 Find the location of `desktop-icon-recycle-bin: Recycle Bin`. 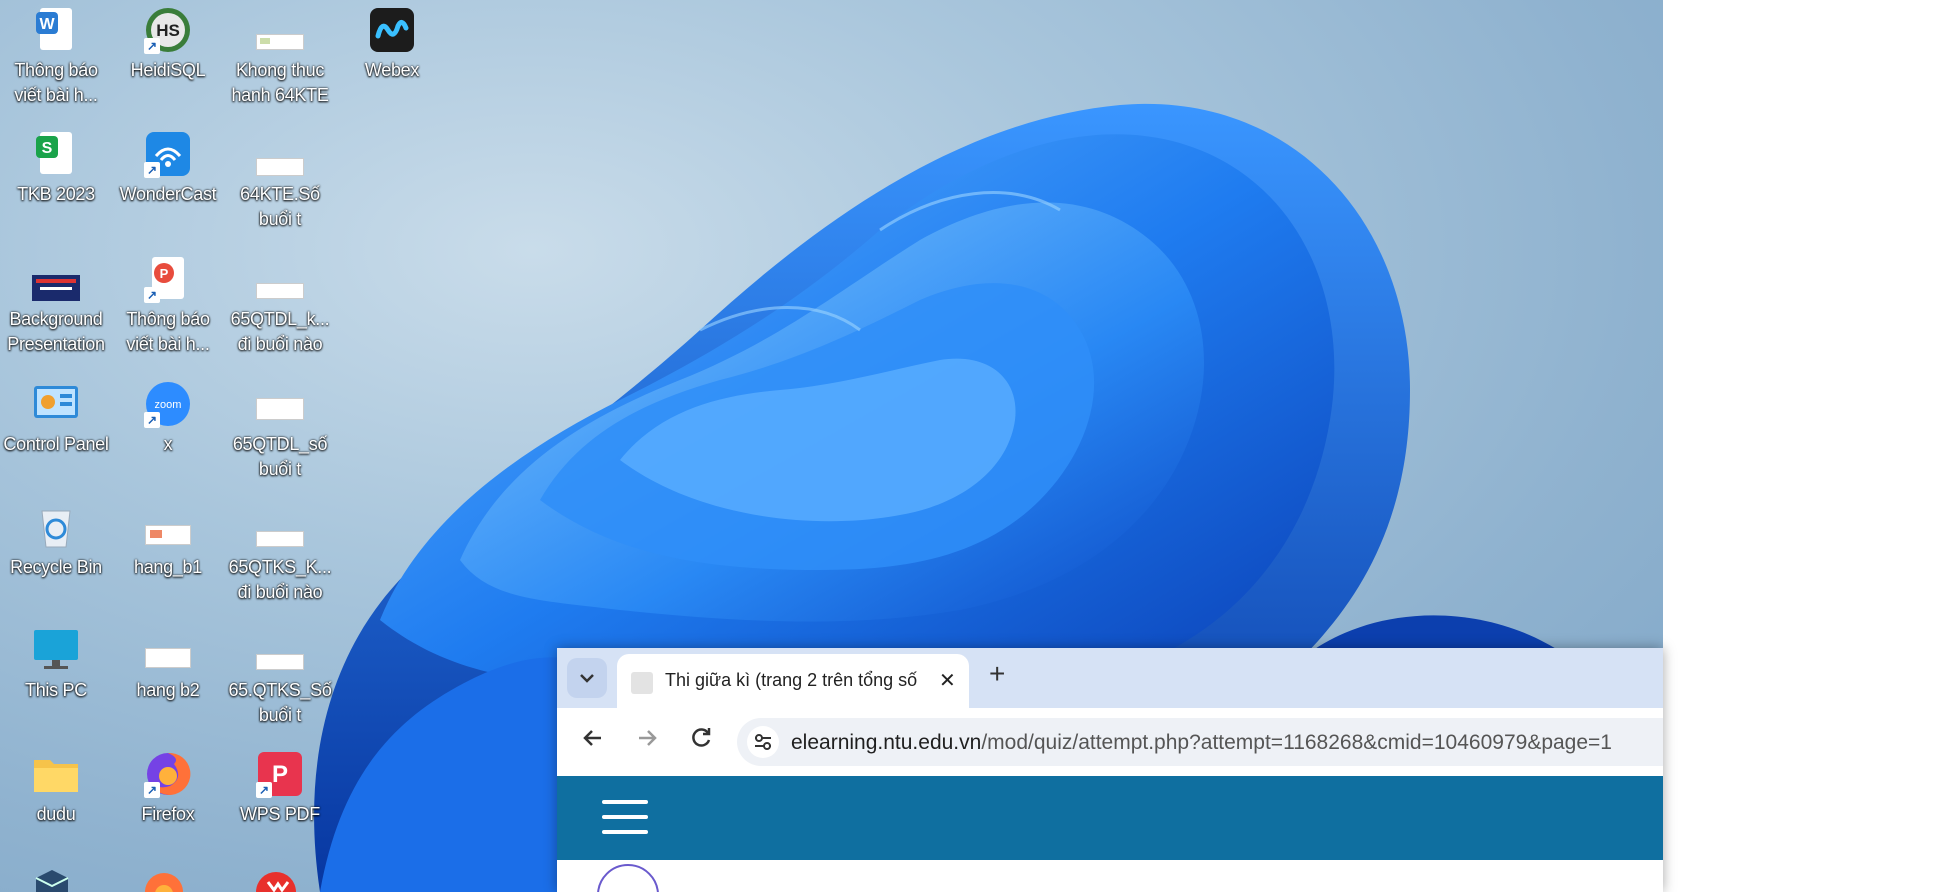

desktop-icon-recycle-bin: Recycle Bin is located at coordinates (56, 541).